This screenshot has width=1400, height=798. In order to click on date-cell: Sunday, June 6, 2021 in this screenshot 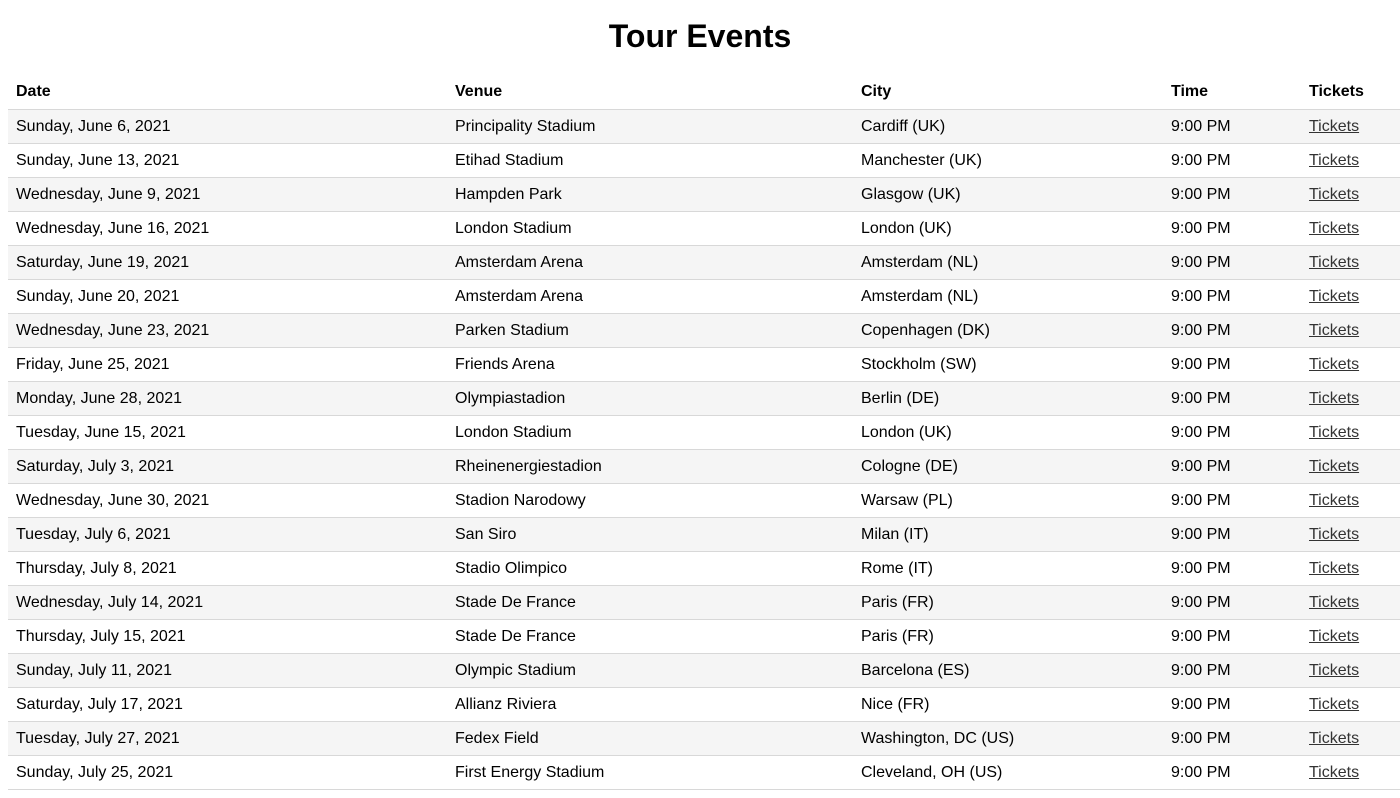, I will do `click(227, 126)`.